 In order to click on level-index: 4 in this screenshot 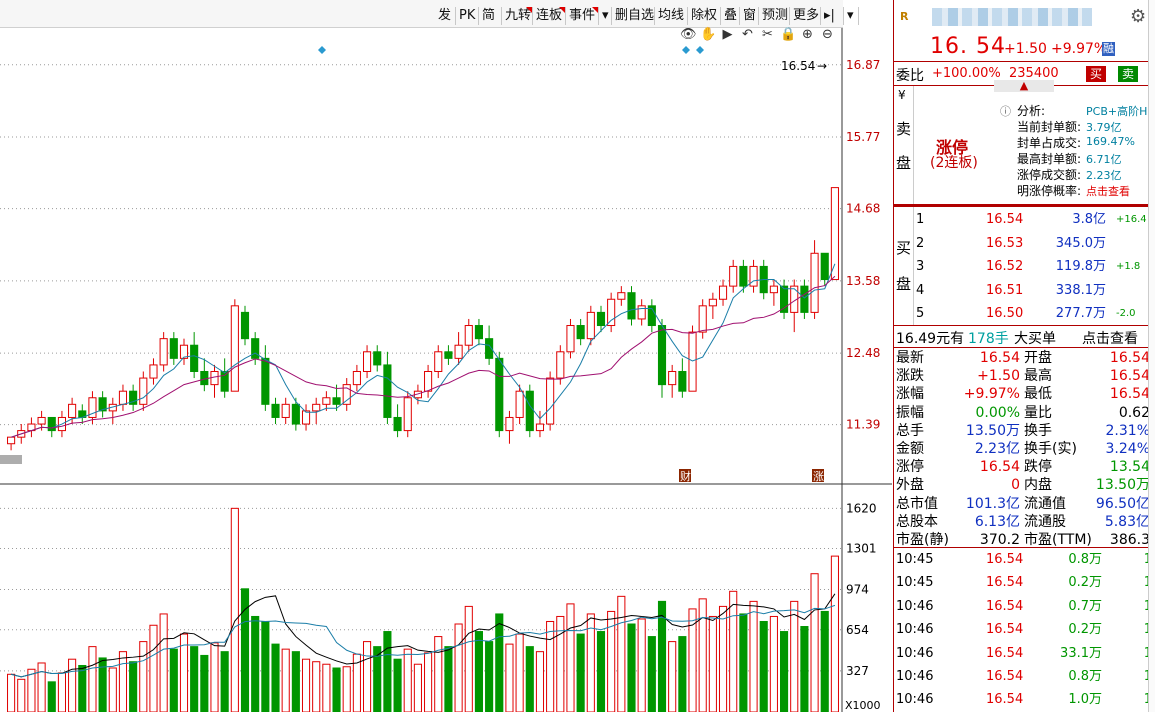, I will do `click(920, 290)`.